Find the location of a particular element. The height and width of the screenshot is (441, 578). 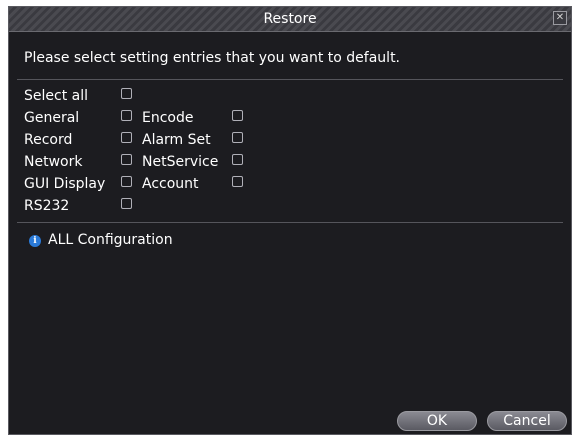

record-label: Record is located at coordinates (48, 140).